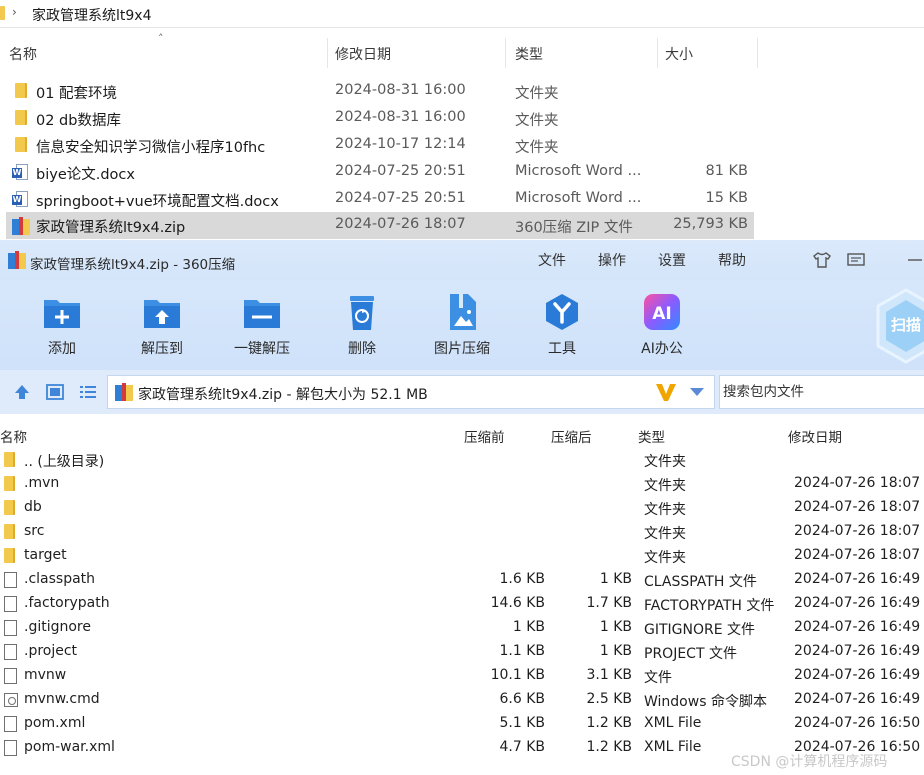 This screenshot has width=924, height=775. I want to click on search-input, so click(822, 392).